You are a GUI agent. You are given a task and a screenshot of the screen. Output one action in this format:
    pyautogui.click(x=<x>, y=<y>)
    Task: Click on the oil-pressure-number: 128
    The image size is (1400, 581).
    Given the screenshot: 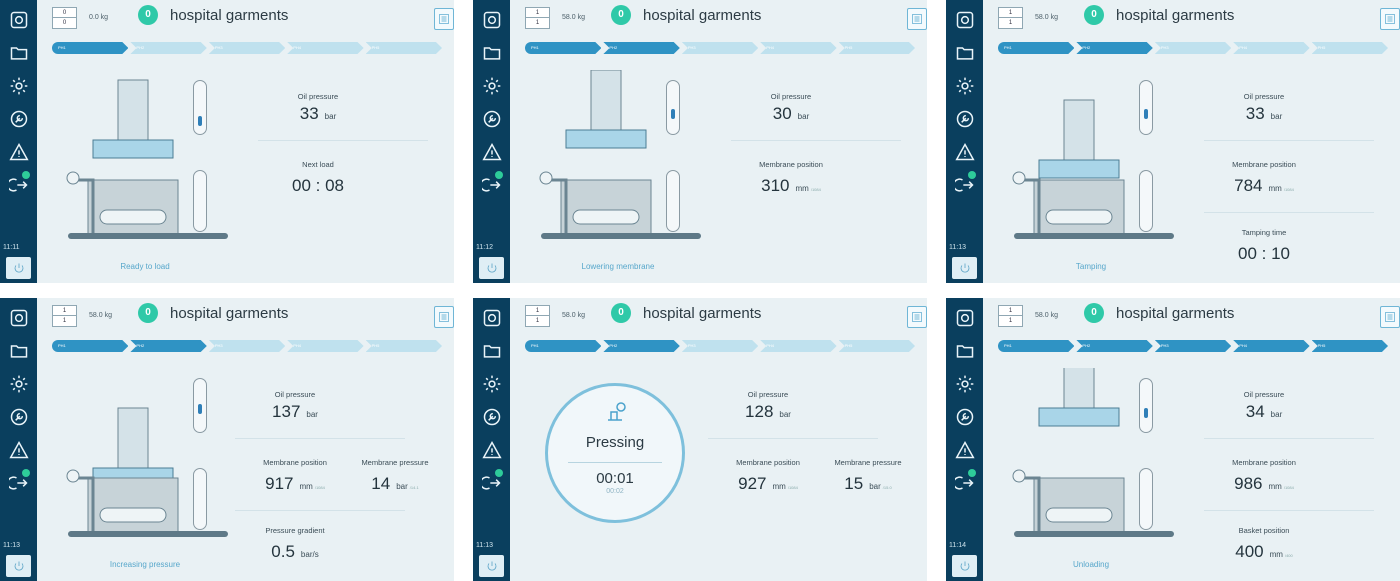 What is the action you would take?
    pyautogui.click(x=759, y=411)
    